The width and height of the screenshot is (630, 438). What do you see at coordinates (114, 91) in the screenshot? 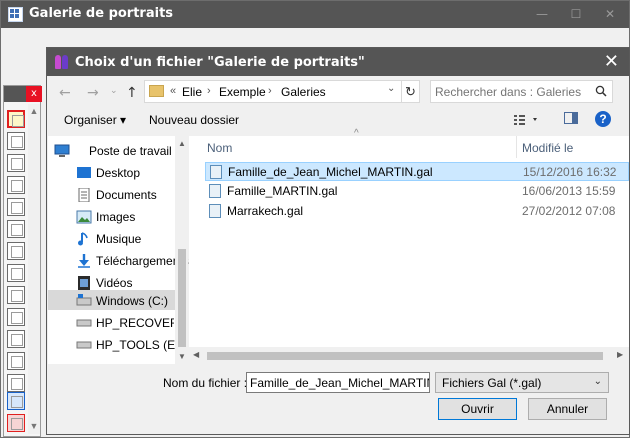
I see `recent-chevron-icon: ⌄` at bounding box center [114, 91].